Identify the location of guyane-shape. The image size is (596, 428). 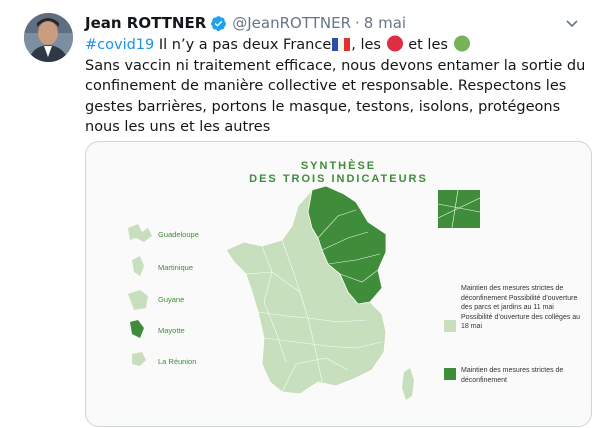
(138, 300).